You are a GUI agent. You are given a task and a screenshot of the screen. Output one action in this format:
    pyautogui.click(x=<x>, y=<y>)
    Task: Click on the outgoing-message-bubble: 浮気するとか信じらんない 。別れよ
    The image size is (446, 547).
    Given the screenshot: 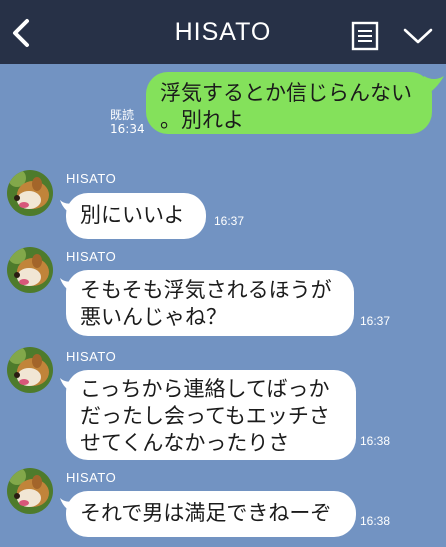 What is the action you would take?
    pyautogui.click(x=289, y=103)
    